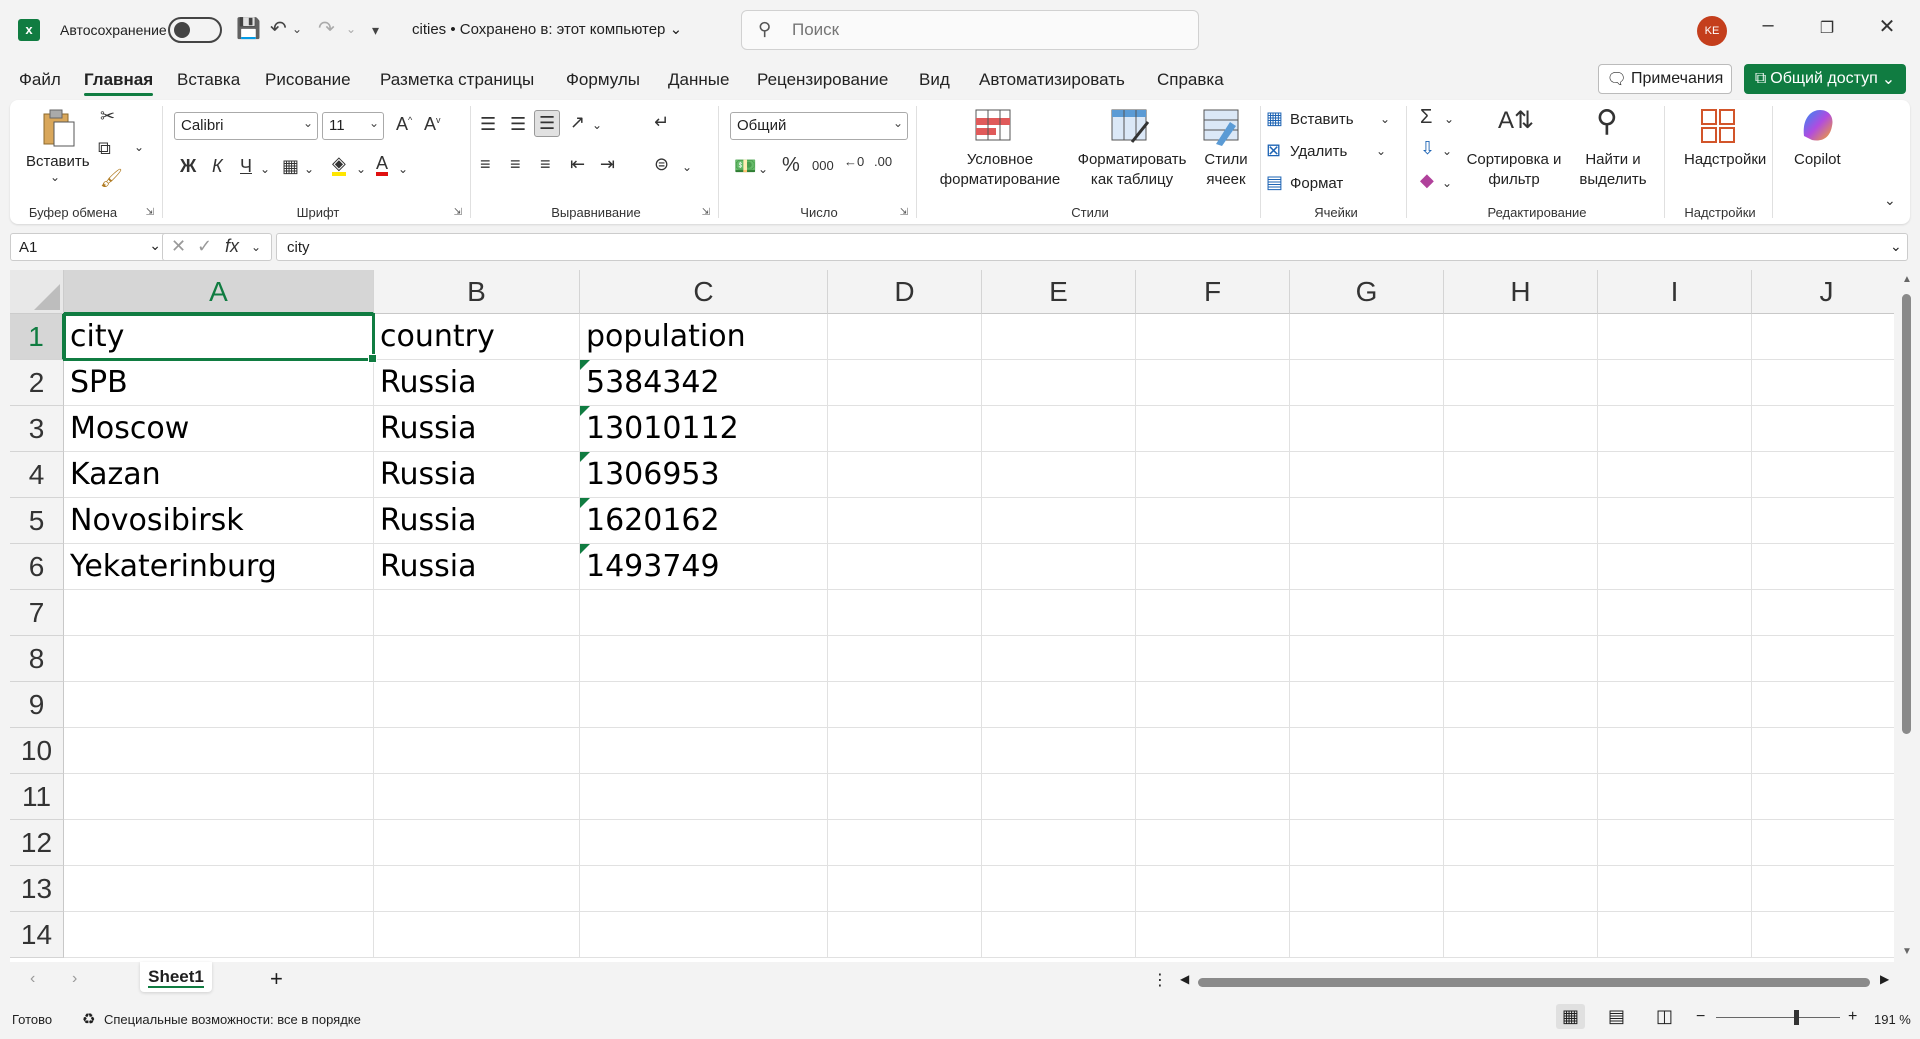 The width and height of the screenshot is (1920, 1039). Describe the element at coordinates (1059, 521) in the screenshot. I see `cell-e5` at that location.